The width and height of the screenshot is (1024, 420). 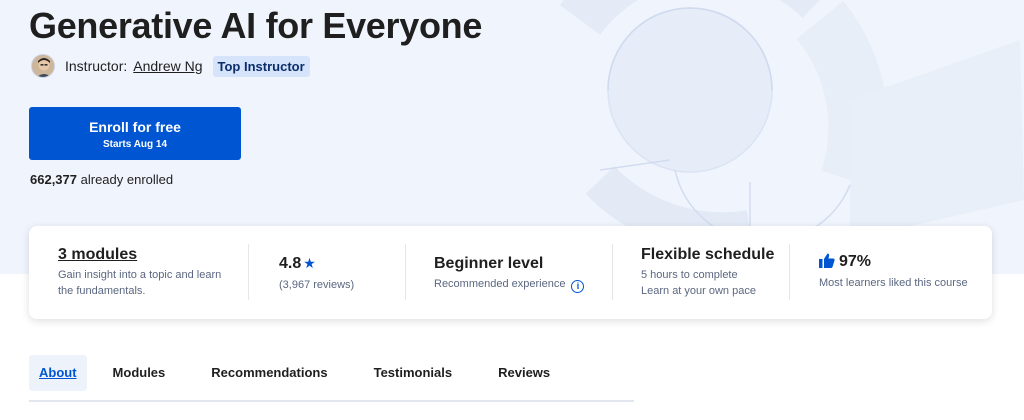 What do you see at coordinates (489, 263) in the screenshot?
I see `level-title: Beginner level` at bounding box center [489, 263].